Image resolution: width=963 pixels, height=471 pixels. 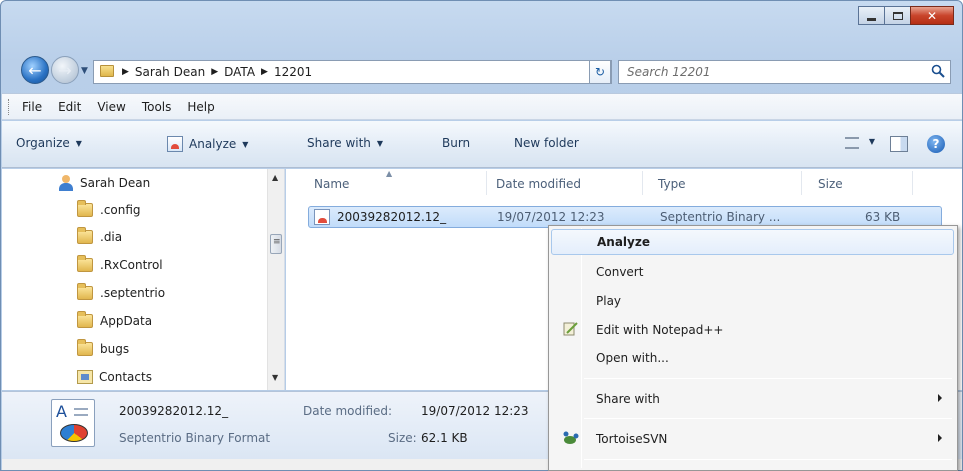 I want to click on analyze-button: Analyze ▼, so click(x=207, y=144).